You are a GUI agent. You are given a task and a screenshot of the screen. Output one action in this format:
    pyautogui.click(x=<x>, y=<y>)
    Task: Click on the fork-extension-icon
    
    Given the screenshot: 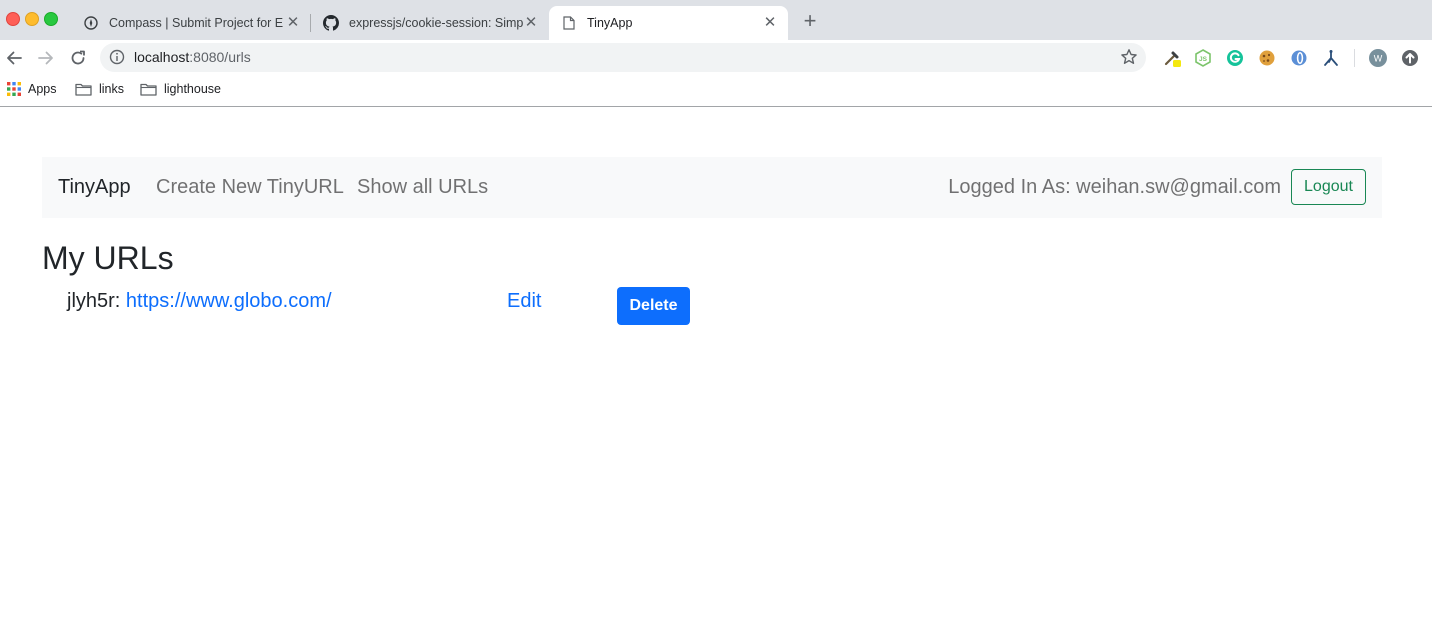 What is the action you would take?
    pyautogui.click(x=1331, y=58)
    